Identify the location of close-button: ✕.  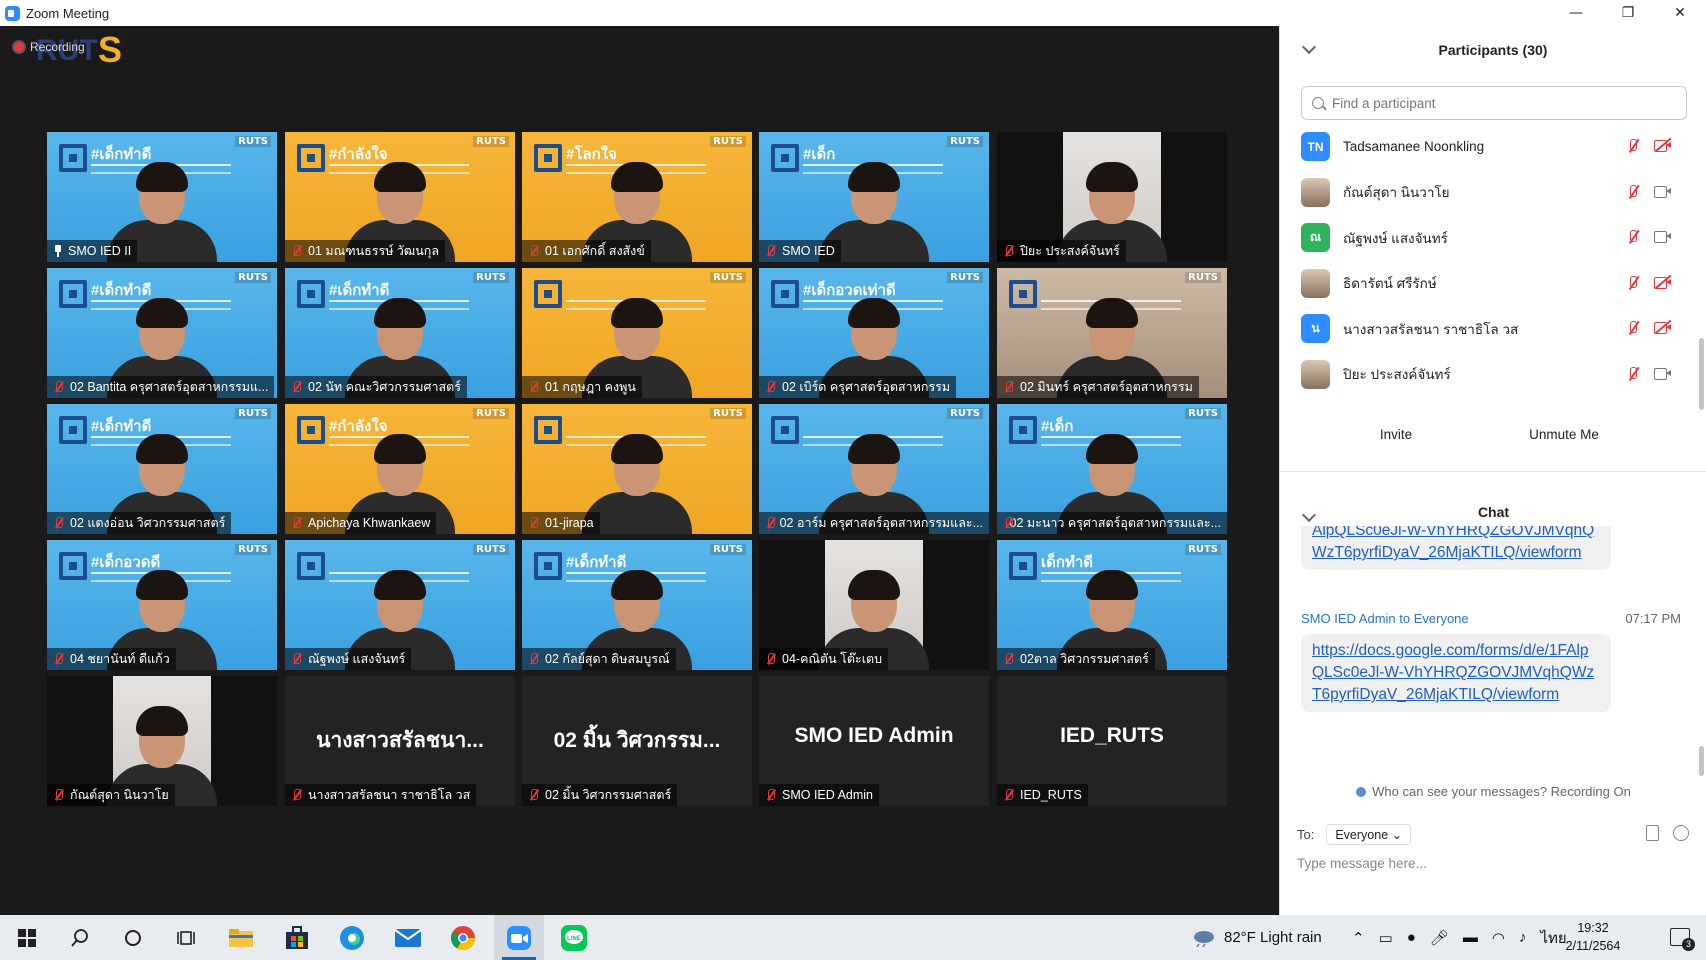
(1680, 13).